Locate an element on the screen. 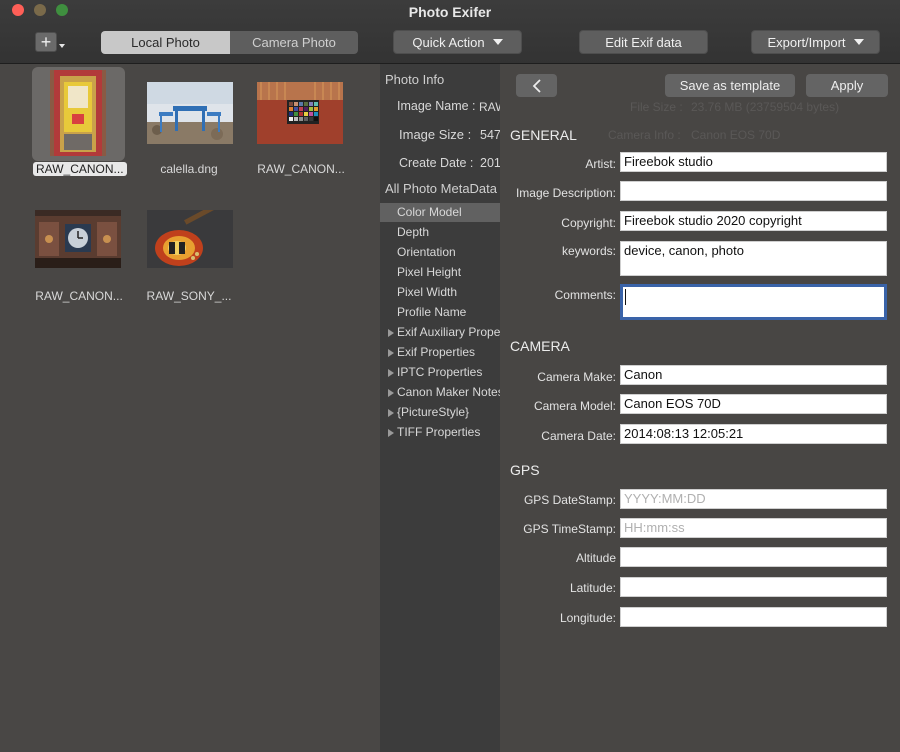 Image resolution: width=900 pixels, height=752 pixels. add-photo-button: + is located at coordinates (46, 42).